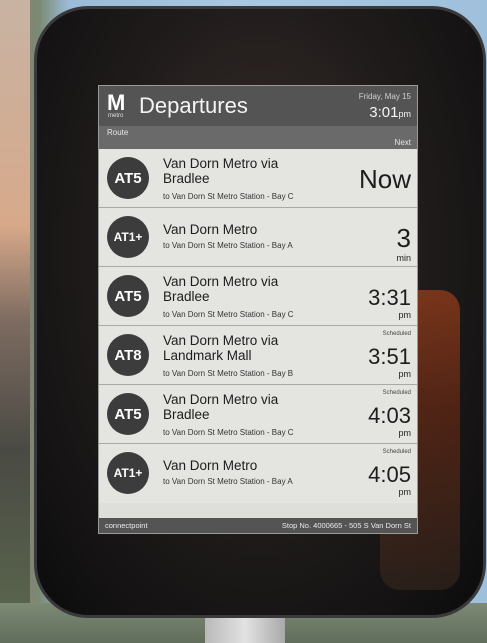  I want to click on background-left-scene, so click(15, 321).